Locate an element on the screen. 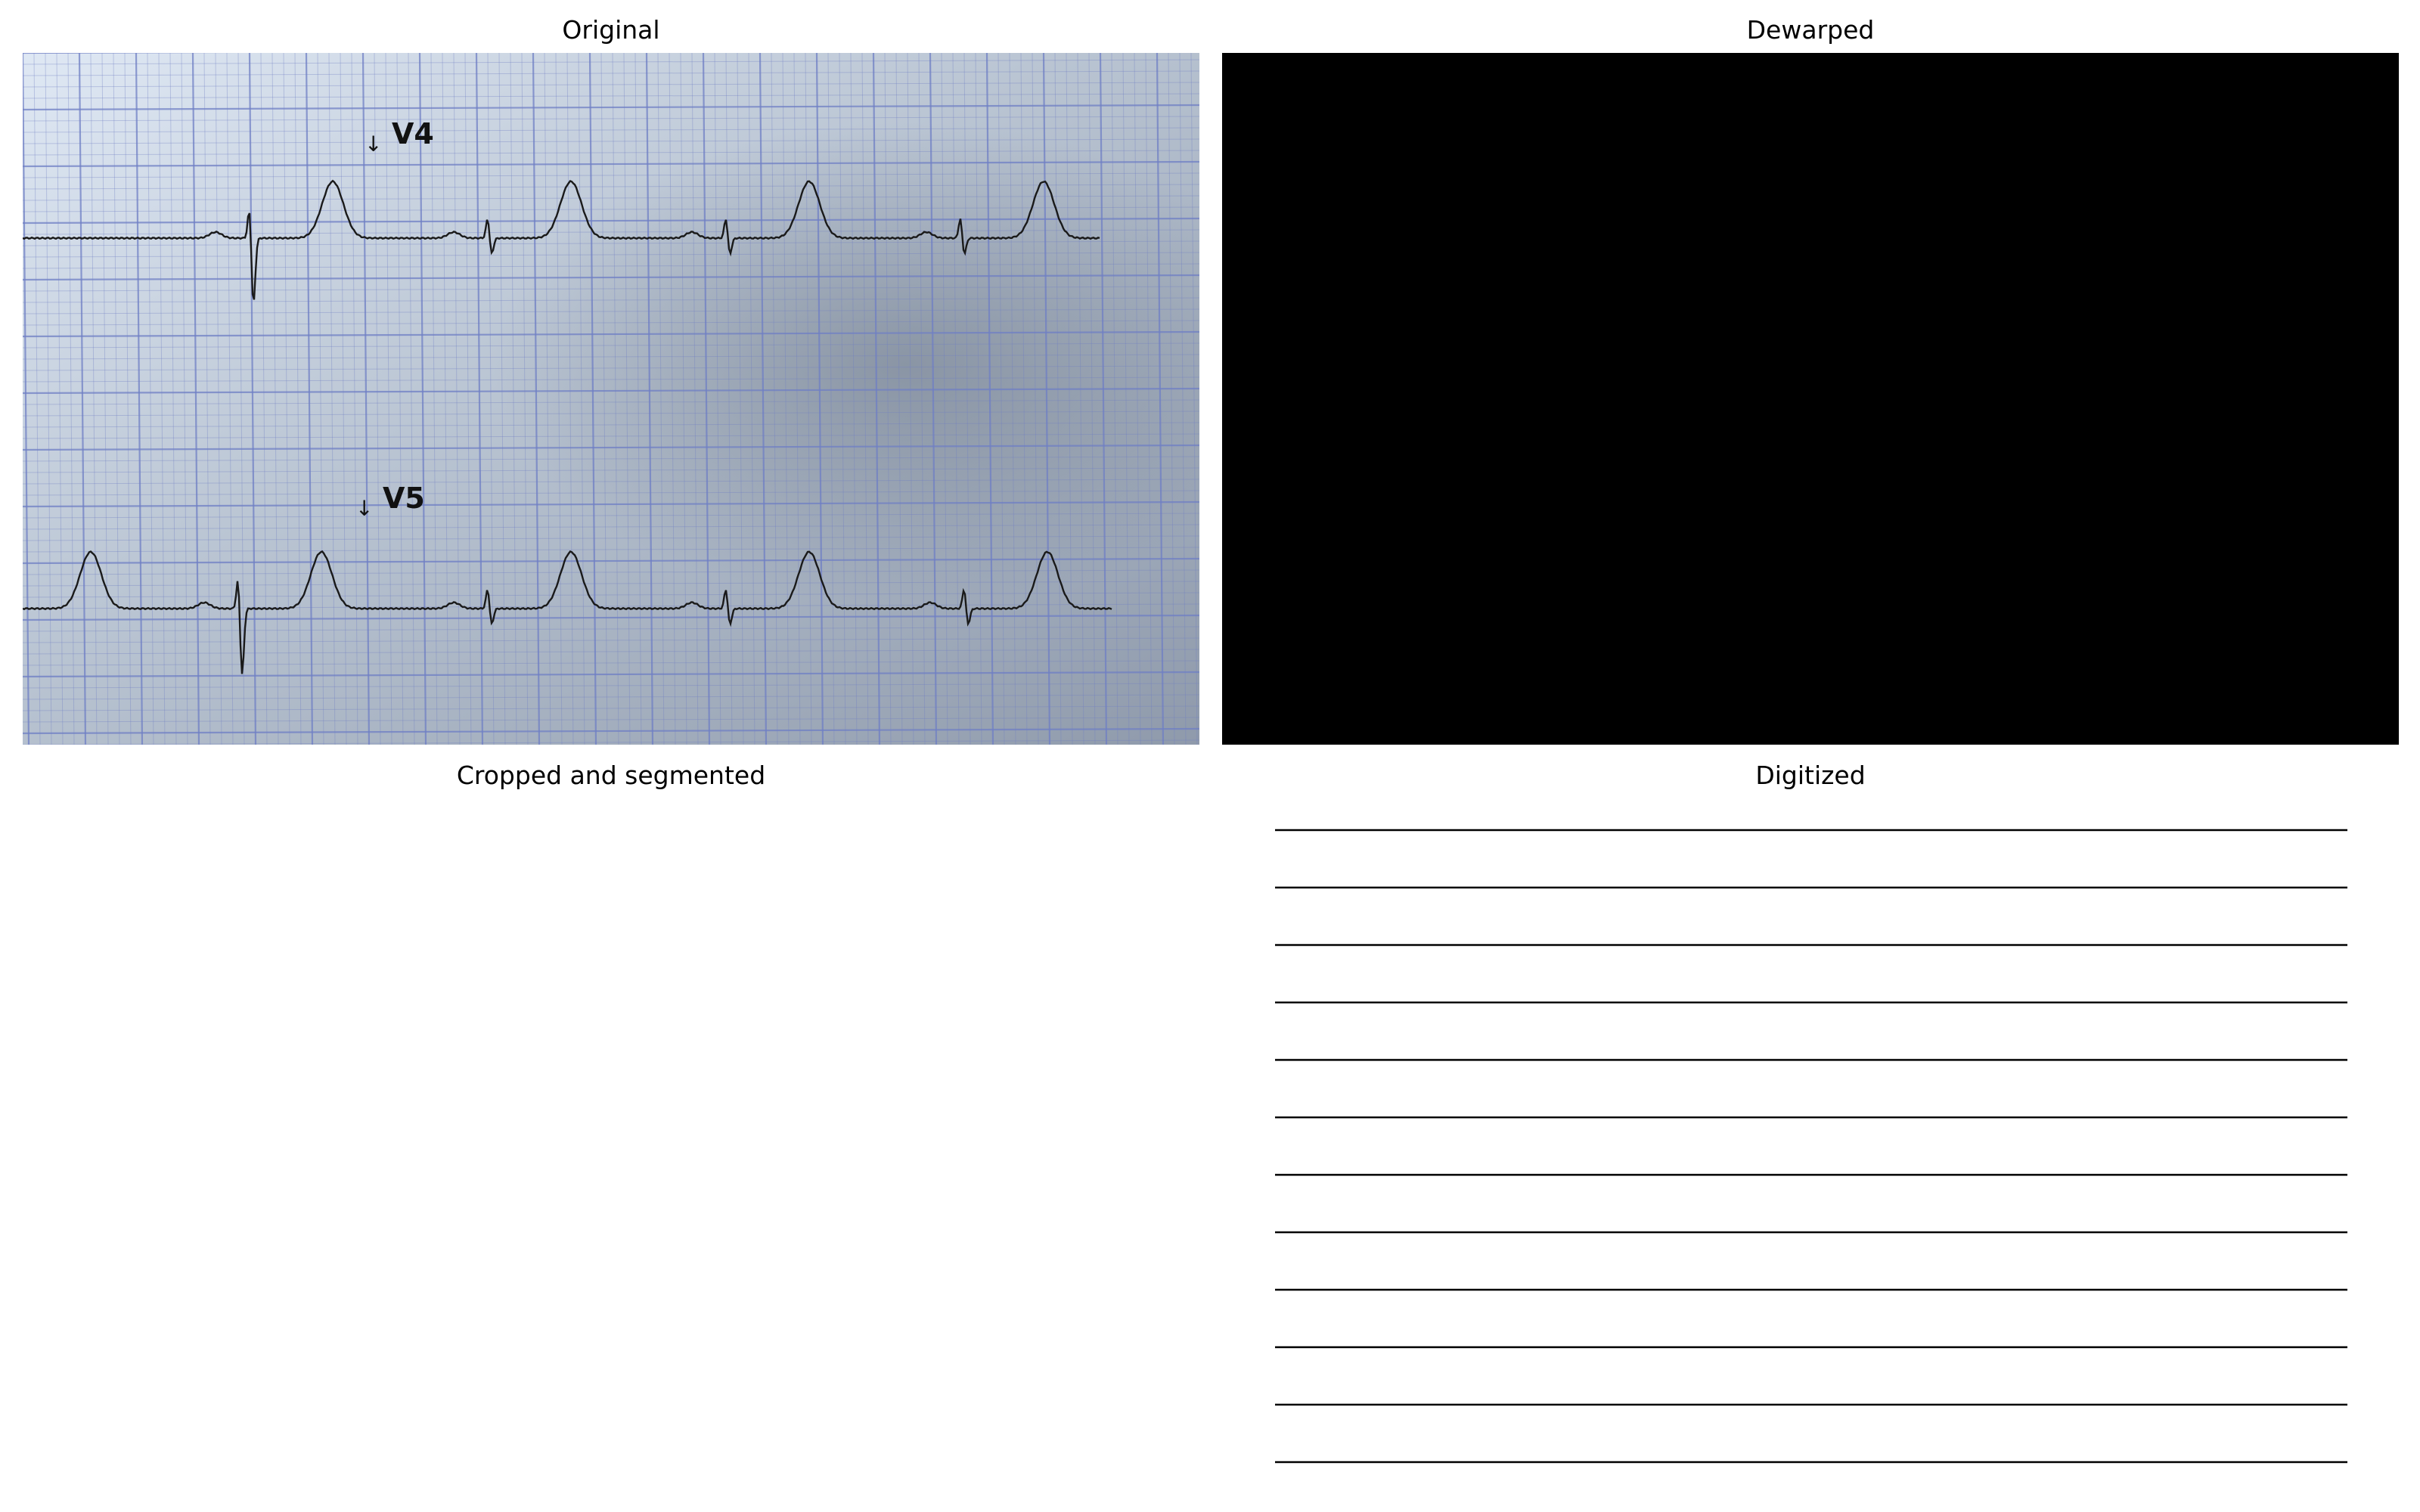  panel-title-digitized: Digitized is located at coordinates (1810, 775).